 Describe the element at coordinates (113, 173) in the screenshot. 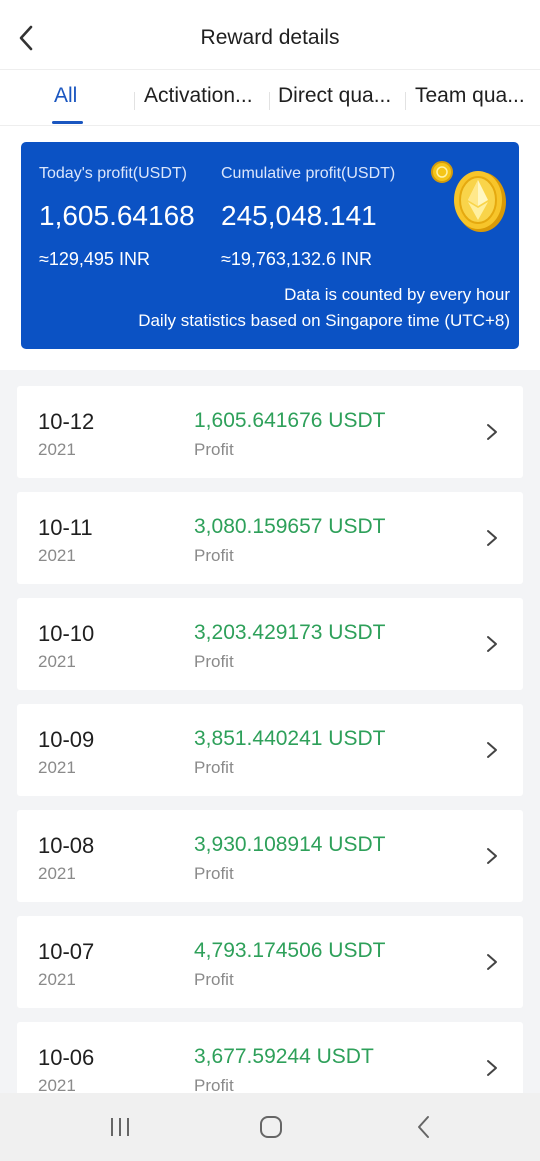

I see `today-profit-label: Today's profit(USDT)` at that location.